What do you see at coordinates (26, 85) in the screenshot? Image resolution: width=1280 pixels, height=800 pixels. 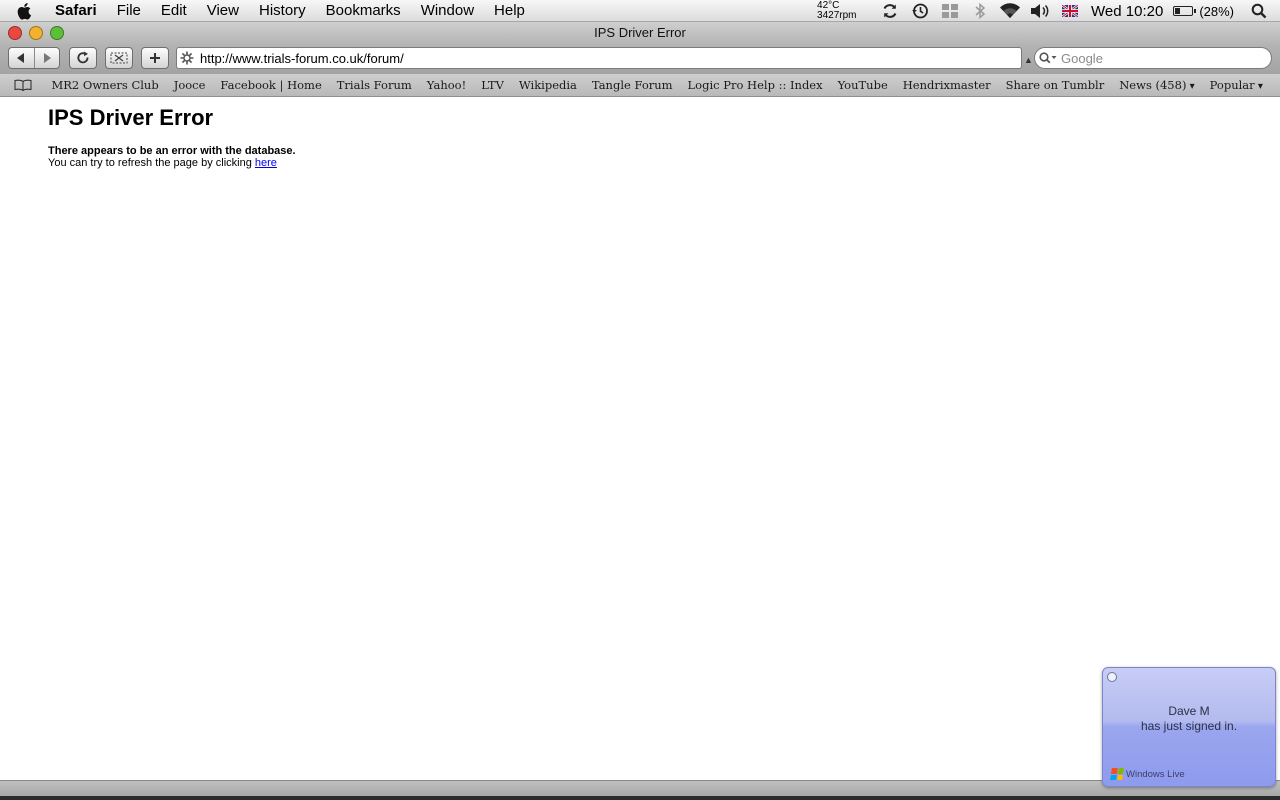 I see `bookmarks-book-icon` at bounding box center [26, 85].